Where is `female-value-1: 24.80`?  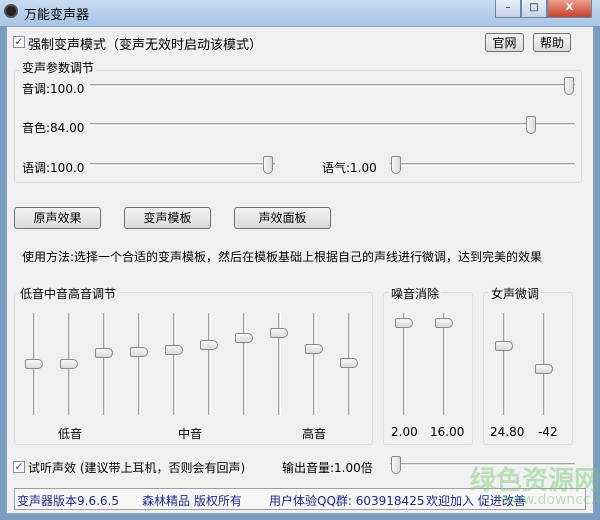
female-value-1: 24.80 is located at coordinates (507, 432).